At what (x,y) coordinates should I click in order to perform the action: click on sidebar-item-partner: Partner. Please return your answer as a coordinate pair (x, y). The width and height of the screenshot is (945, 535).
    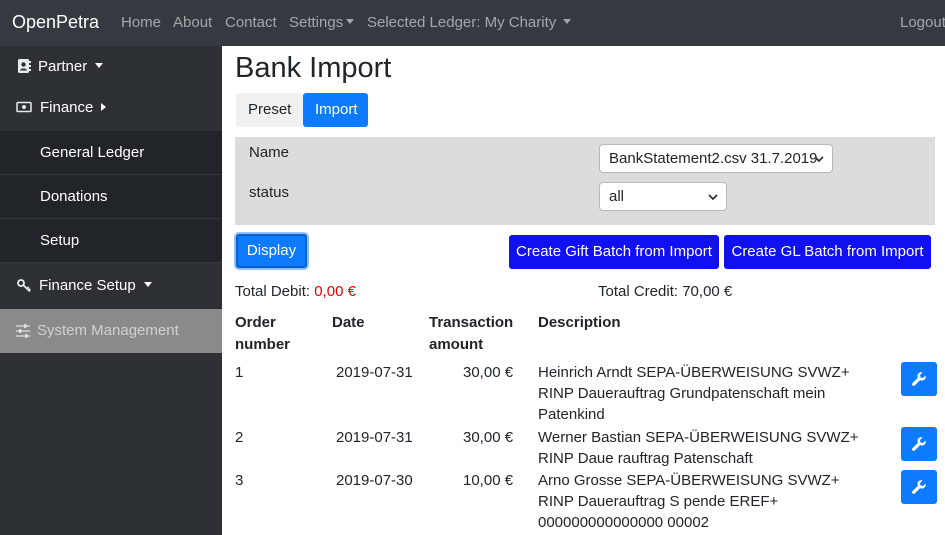
    Looking at the image, I should click on (111, 67).